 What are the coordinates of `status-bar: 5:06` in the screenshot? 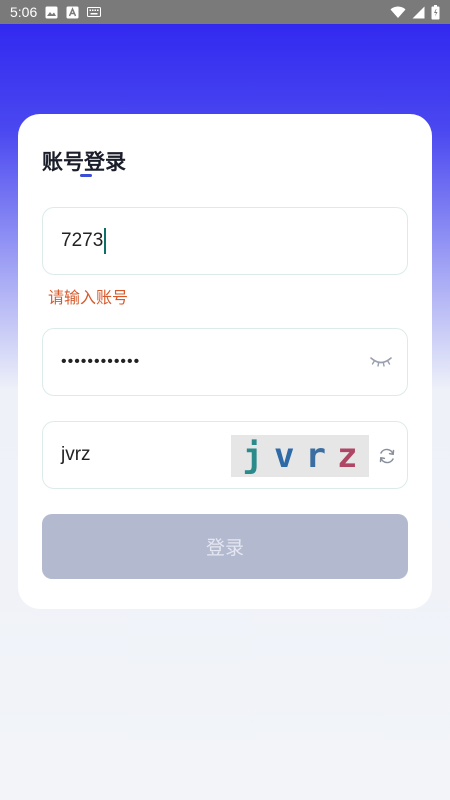 It's located at (225, 12).